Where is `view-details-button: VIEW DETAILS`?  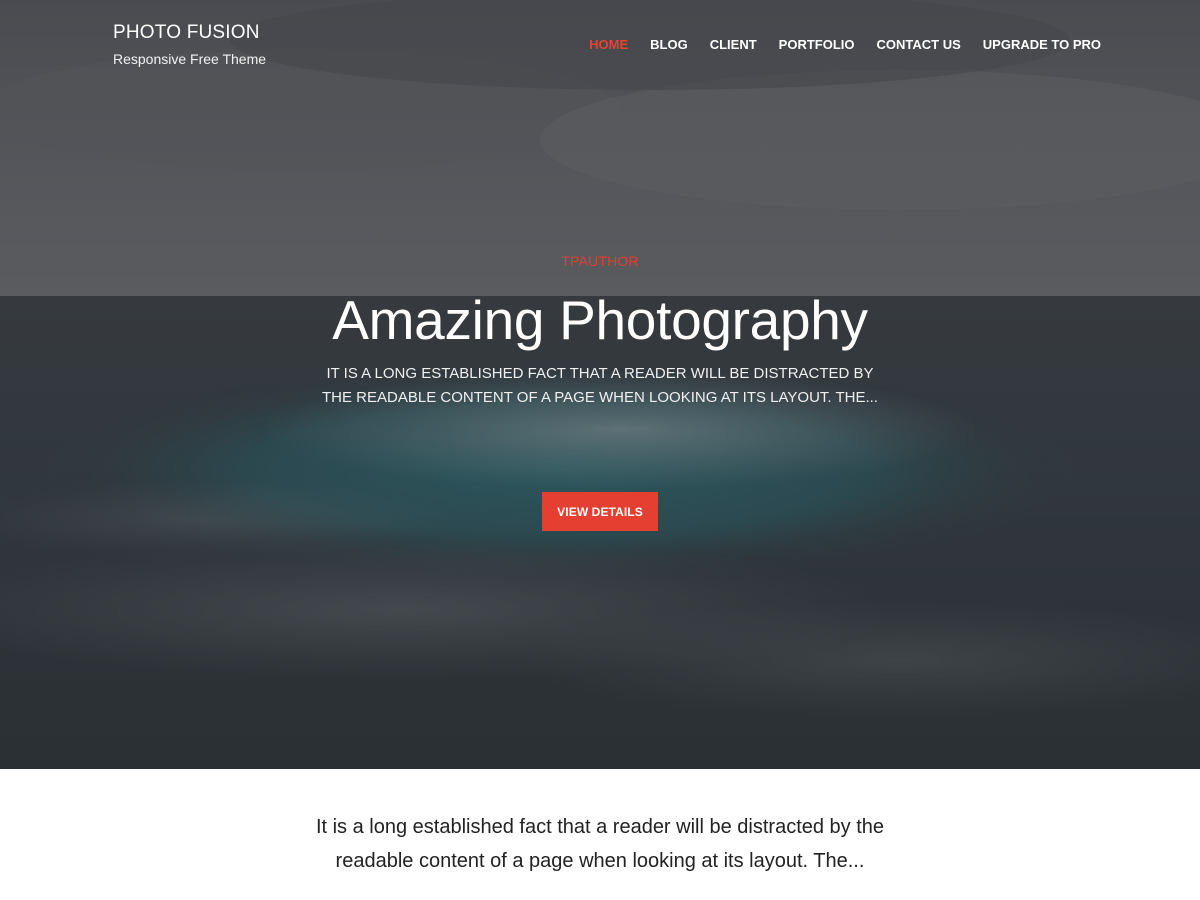
view-details-button: VIEW DETAILS is located at coordinates (600, 511).